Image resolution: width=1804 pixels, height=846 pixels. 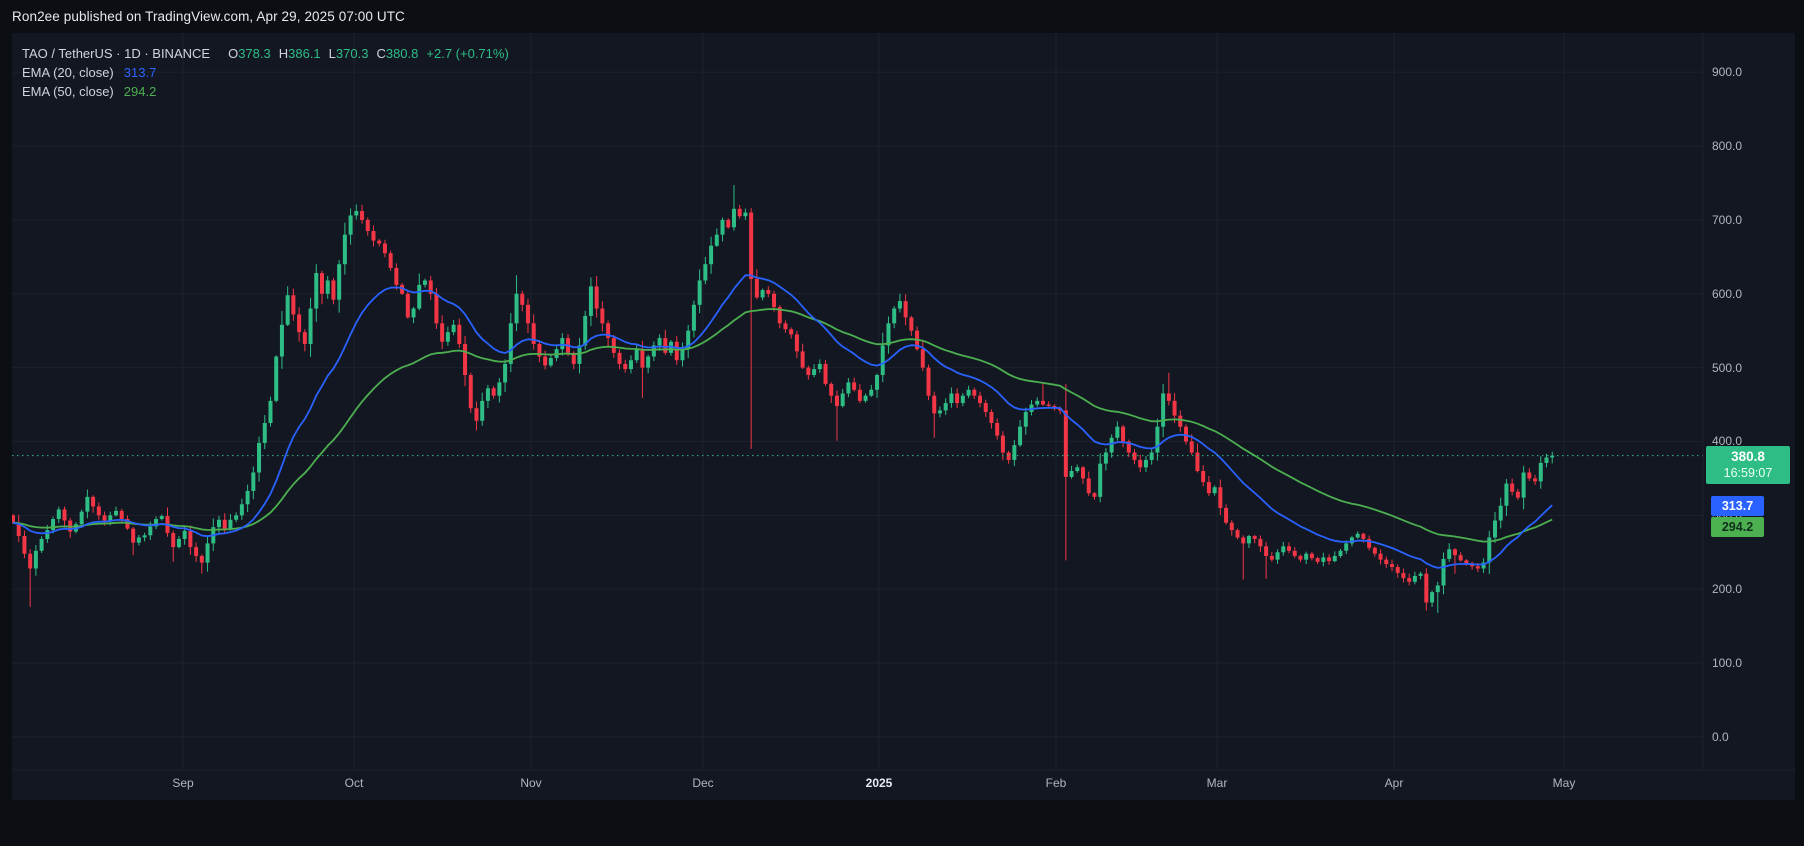 I want to click on time-tick-label: Oct, so click(x=354, y=783).